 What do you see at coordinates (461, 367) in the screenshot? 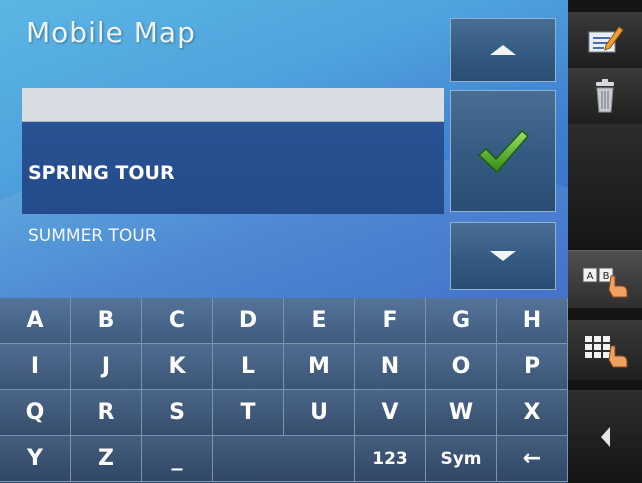
I see `key-o: O` at bounding box center [461, 367].